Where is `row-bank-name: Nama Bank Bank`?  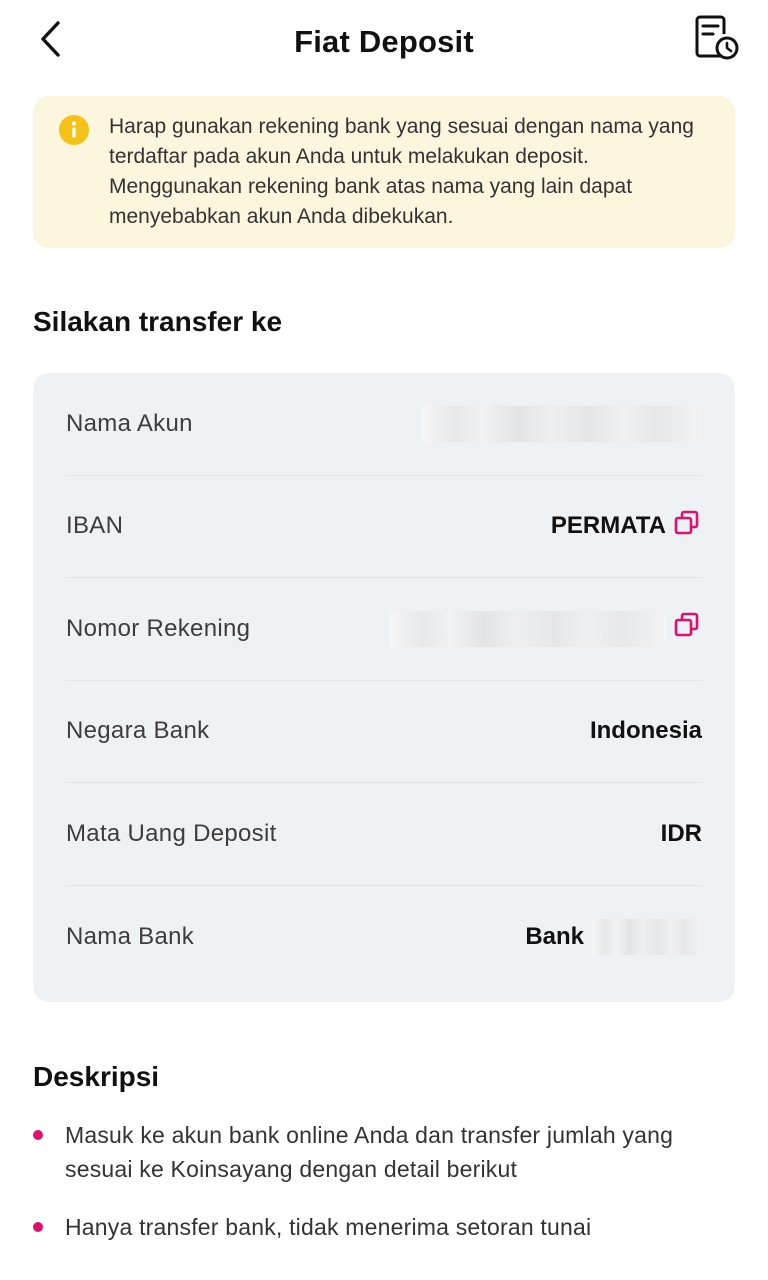
row-bank-name: Nama Bank Bank is located at coordinates (384, 937).